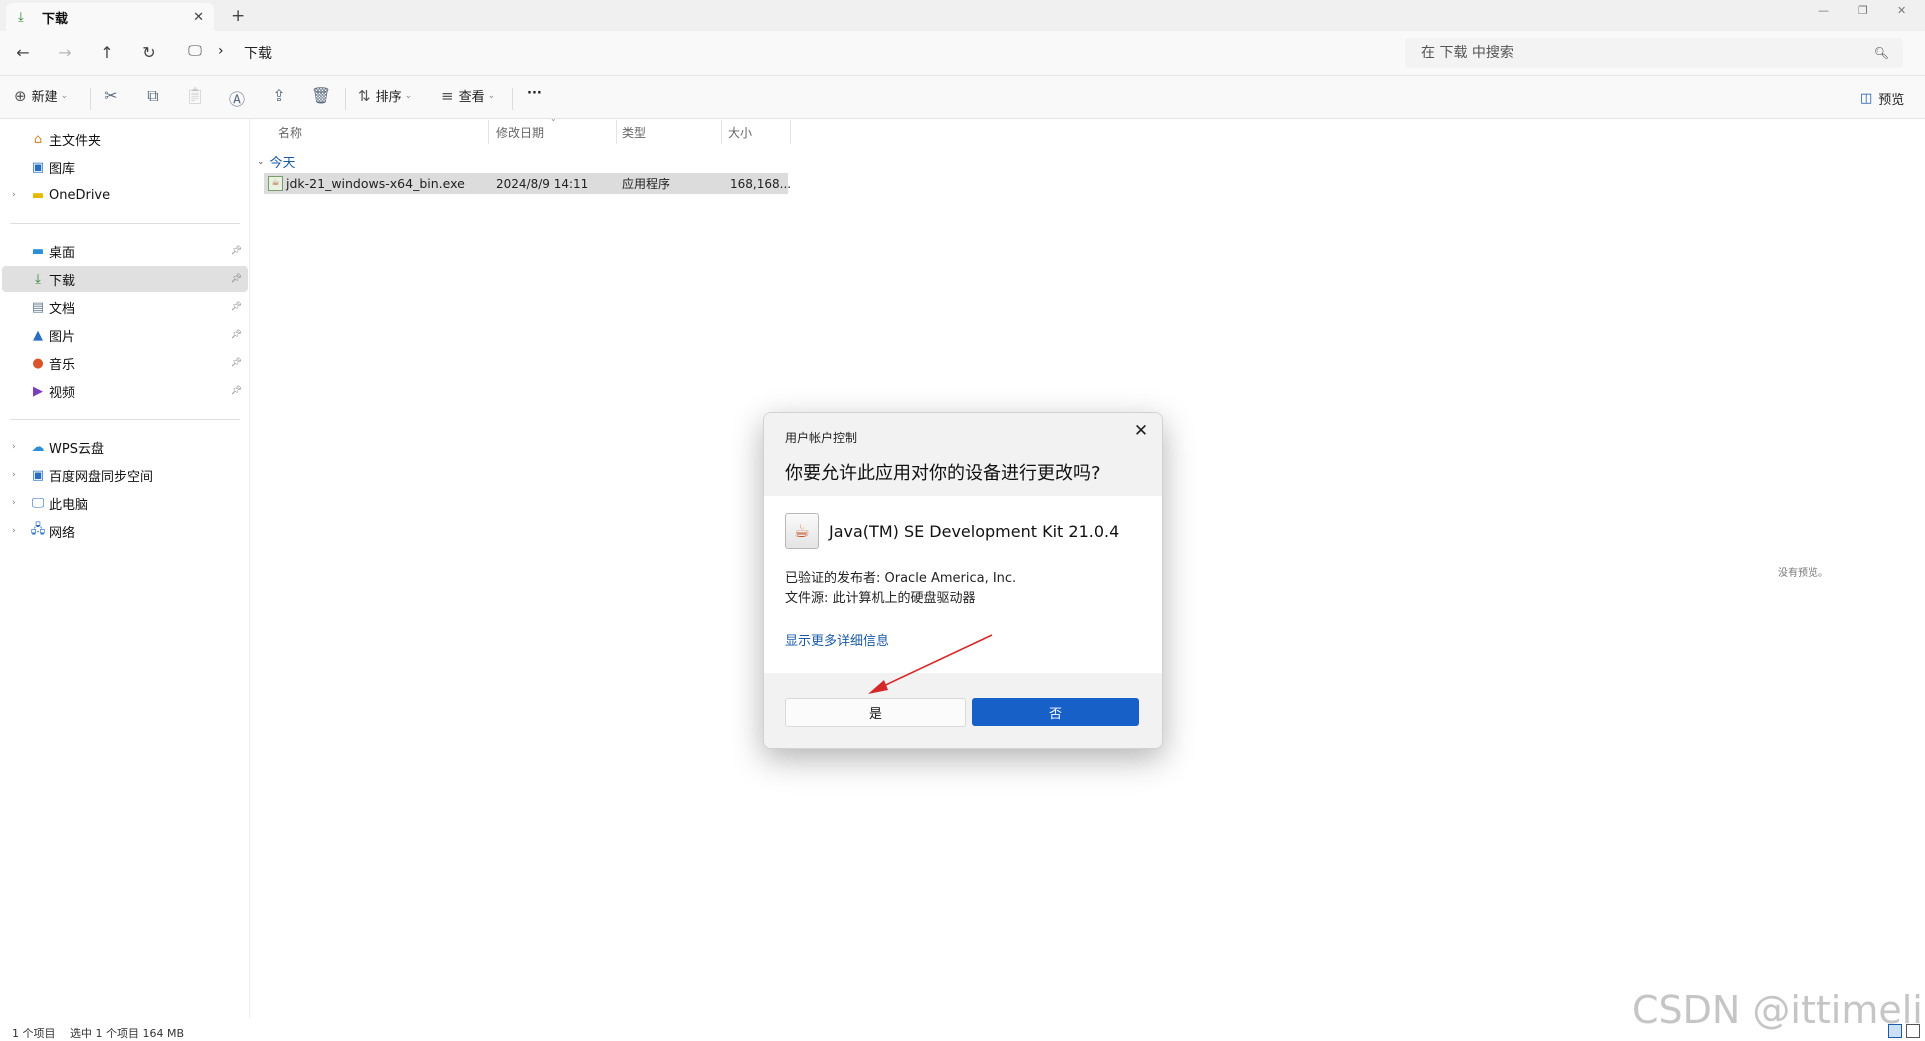 The image size is (1925, 1041). I want to click on app-name: Java(TM) SE Development Kit 21.0.4, so click(974, 531).